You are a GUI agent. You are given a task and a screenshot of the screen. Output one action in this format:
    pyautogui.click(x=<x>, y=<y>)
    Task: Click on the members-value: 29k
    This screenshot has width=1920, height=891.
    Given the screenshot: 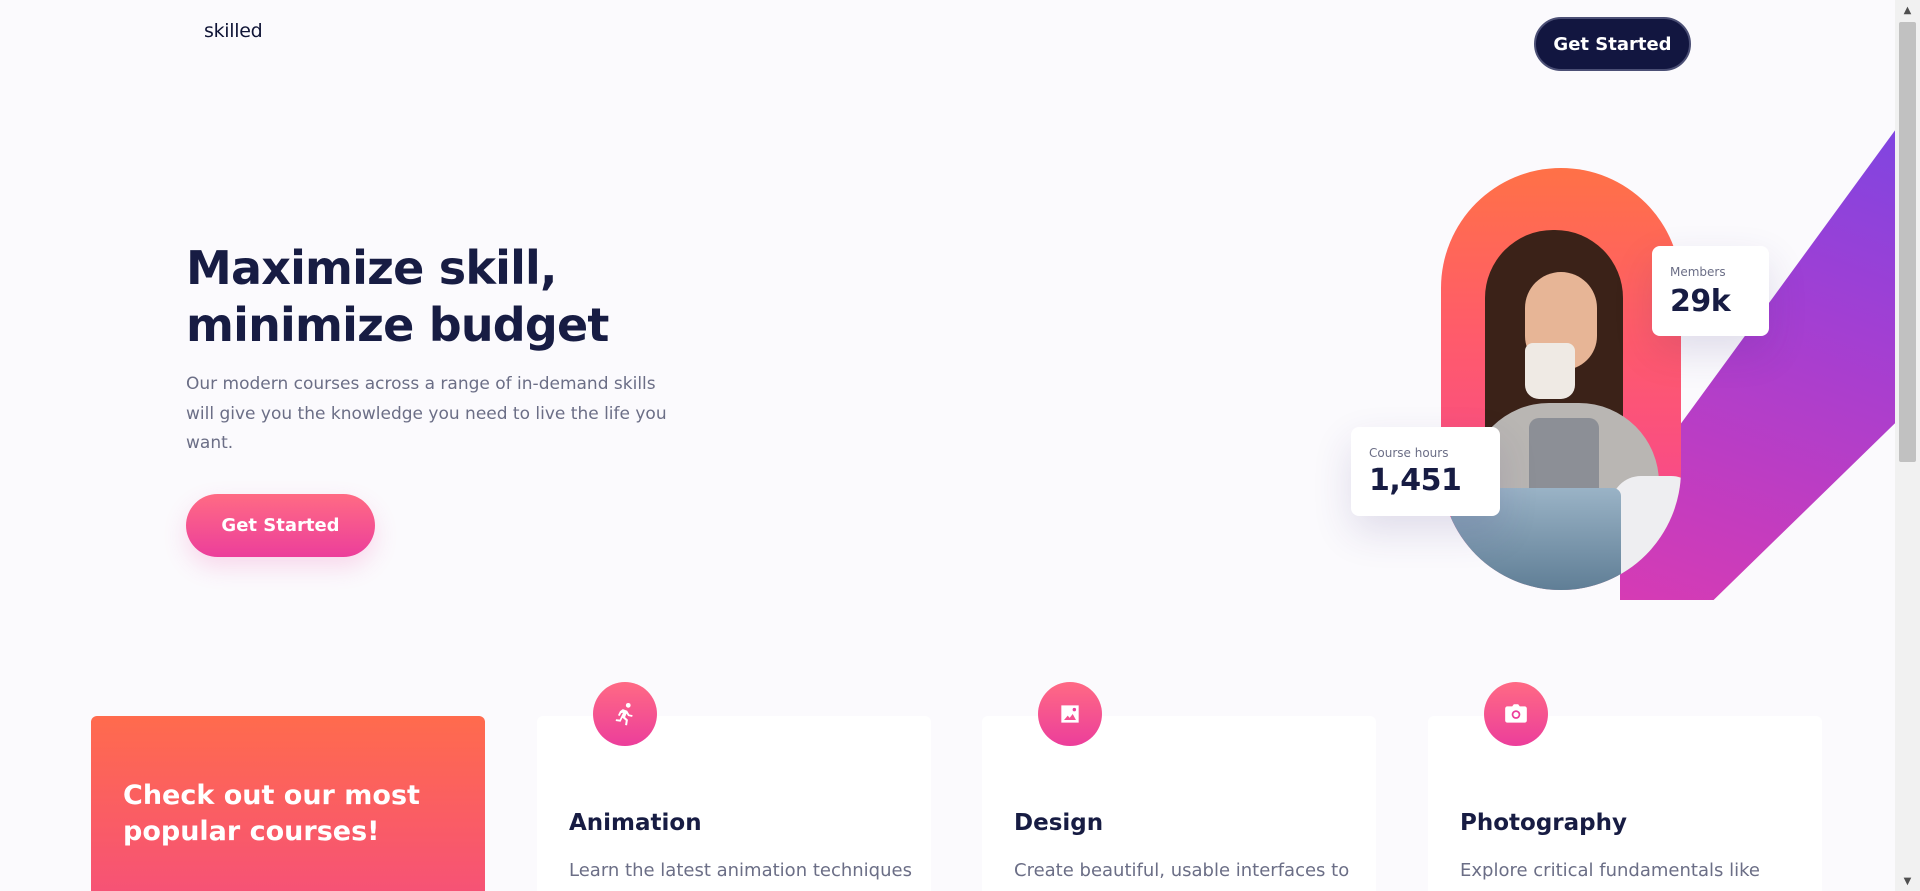 What is the action you would take?
    pyautogui.click(x=1700, y=301)
    